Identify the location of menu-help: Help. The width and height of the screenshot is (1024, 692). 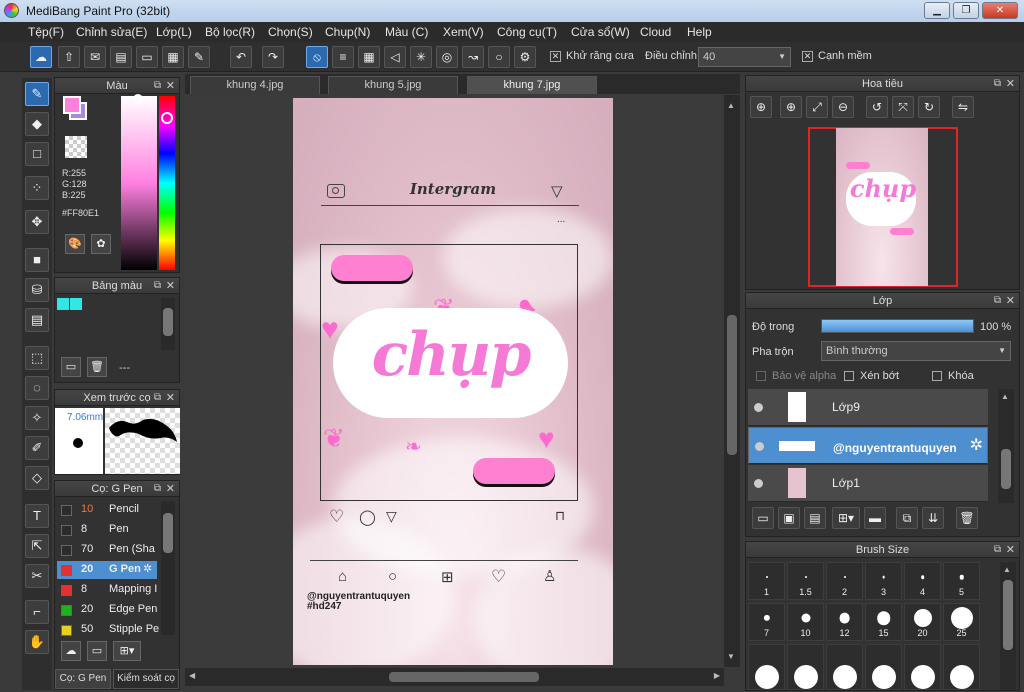
(699, 32).